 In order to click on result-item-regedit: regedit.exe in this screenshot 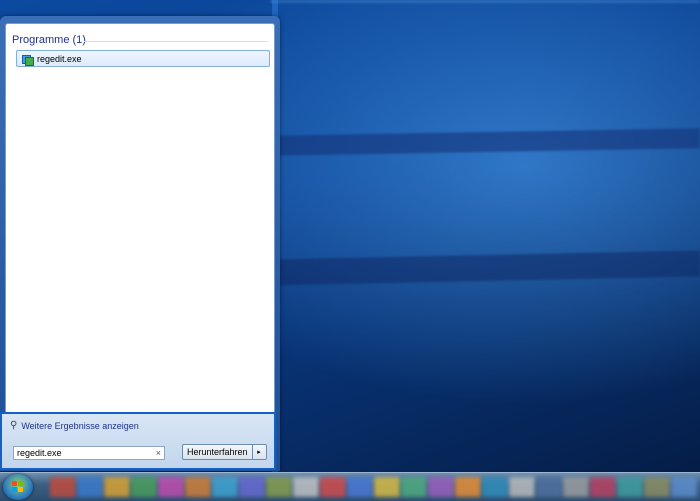, I will do `click(143, 58)`.